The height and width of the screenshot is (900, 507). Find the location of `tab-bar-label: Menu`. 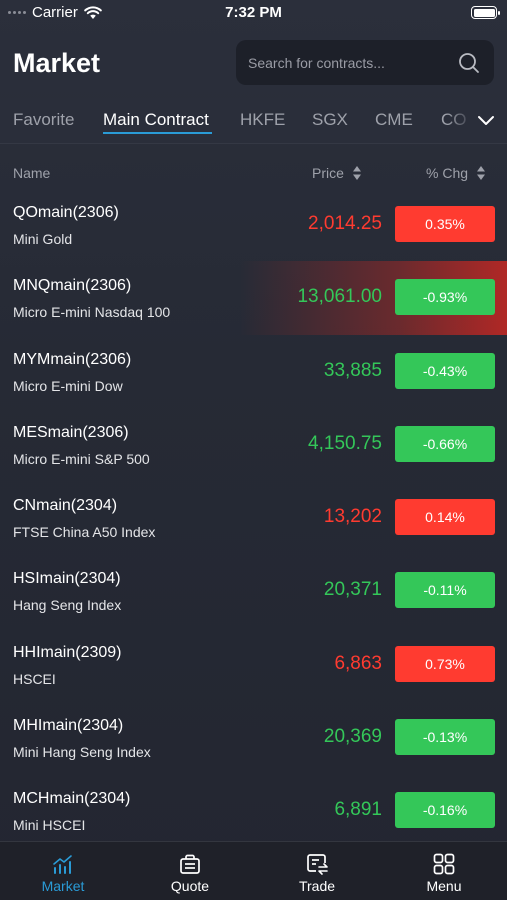

tab-bar-label: Menu is located at coordinates (444, 886).